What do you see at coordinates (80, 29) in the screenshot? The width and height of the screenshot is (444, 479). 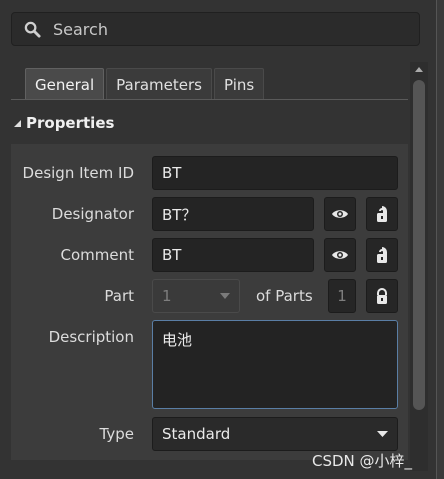 I see `search-placeholder: Search` at bounding box center [80, 29].